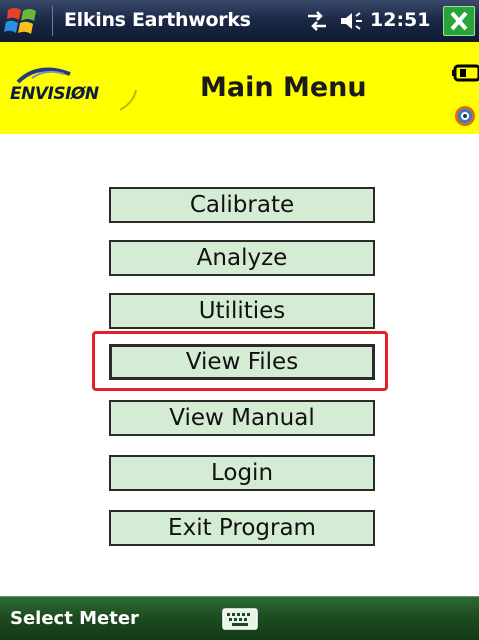 The width and height of the screenshot is (479, 640). What do you see at coordinates (465, 73) in the screenshot?
I see `battery-icon` at bounding box center [465, 73].